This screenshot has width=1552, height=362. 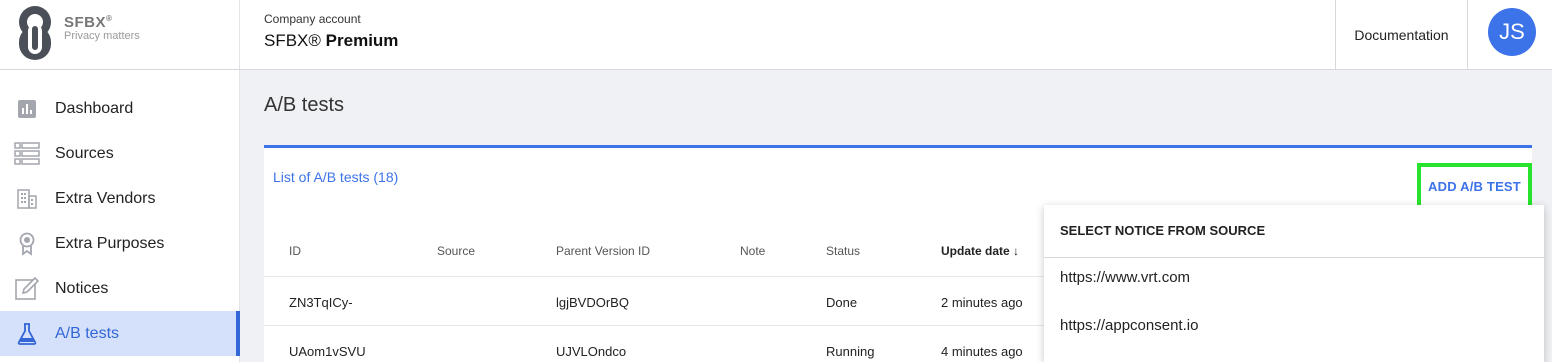 I want to click on sort-arrow-icon: ↓, so click(x=1016, y=251).